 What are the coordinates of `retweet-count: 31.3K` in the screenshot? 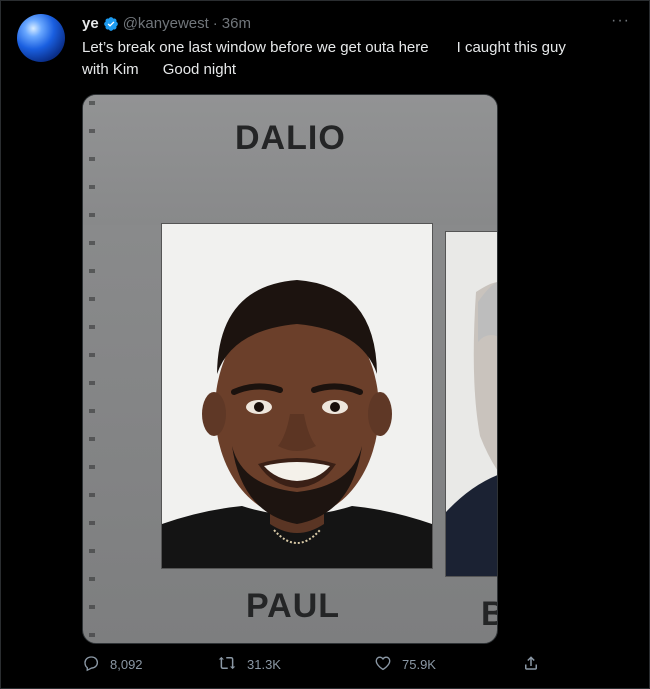 It's located at (264, 664).